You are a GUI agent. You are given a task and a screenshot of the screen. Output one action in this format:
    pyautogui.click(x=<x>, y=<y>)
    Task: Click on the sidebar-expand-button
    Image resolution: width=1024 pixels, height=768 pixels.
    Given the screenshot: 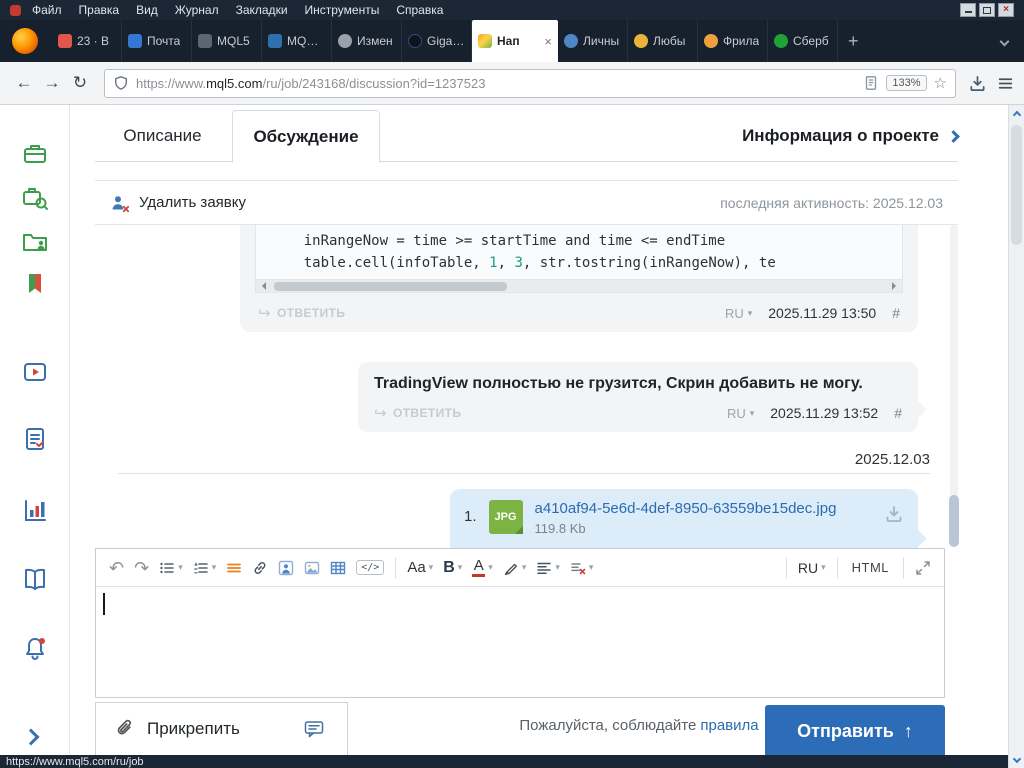 What is the action you would take?
    pyautogui.click(x=37, y=743)
    